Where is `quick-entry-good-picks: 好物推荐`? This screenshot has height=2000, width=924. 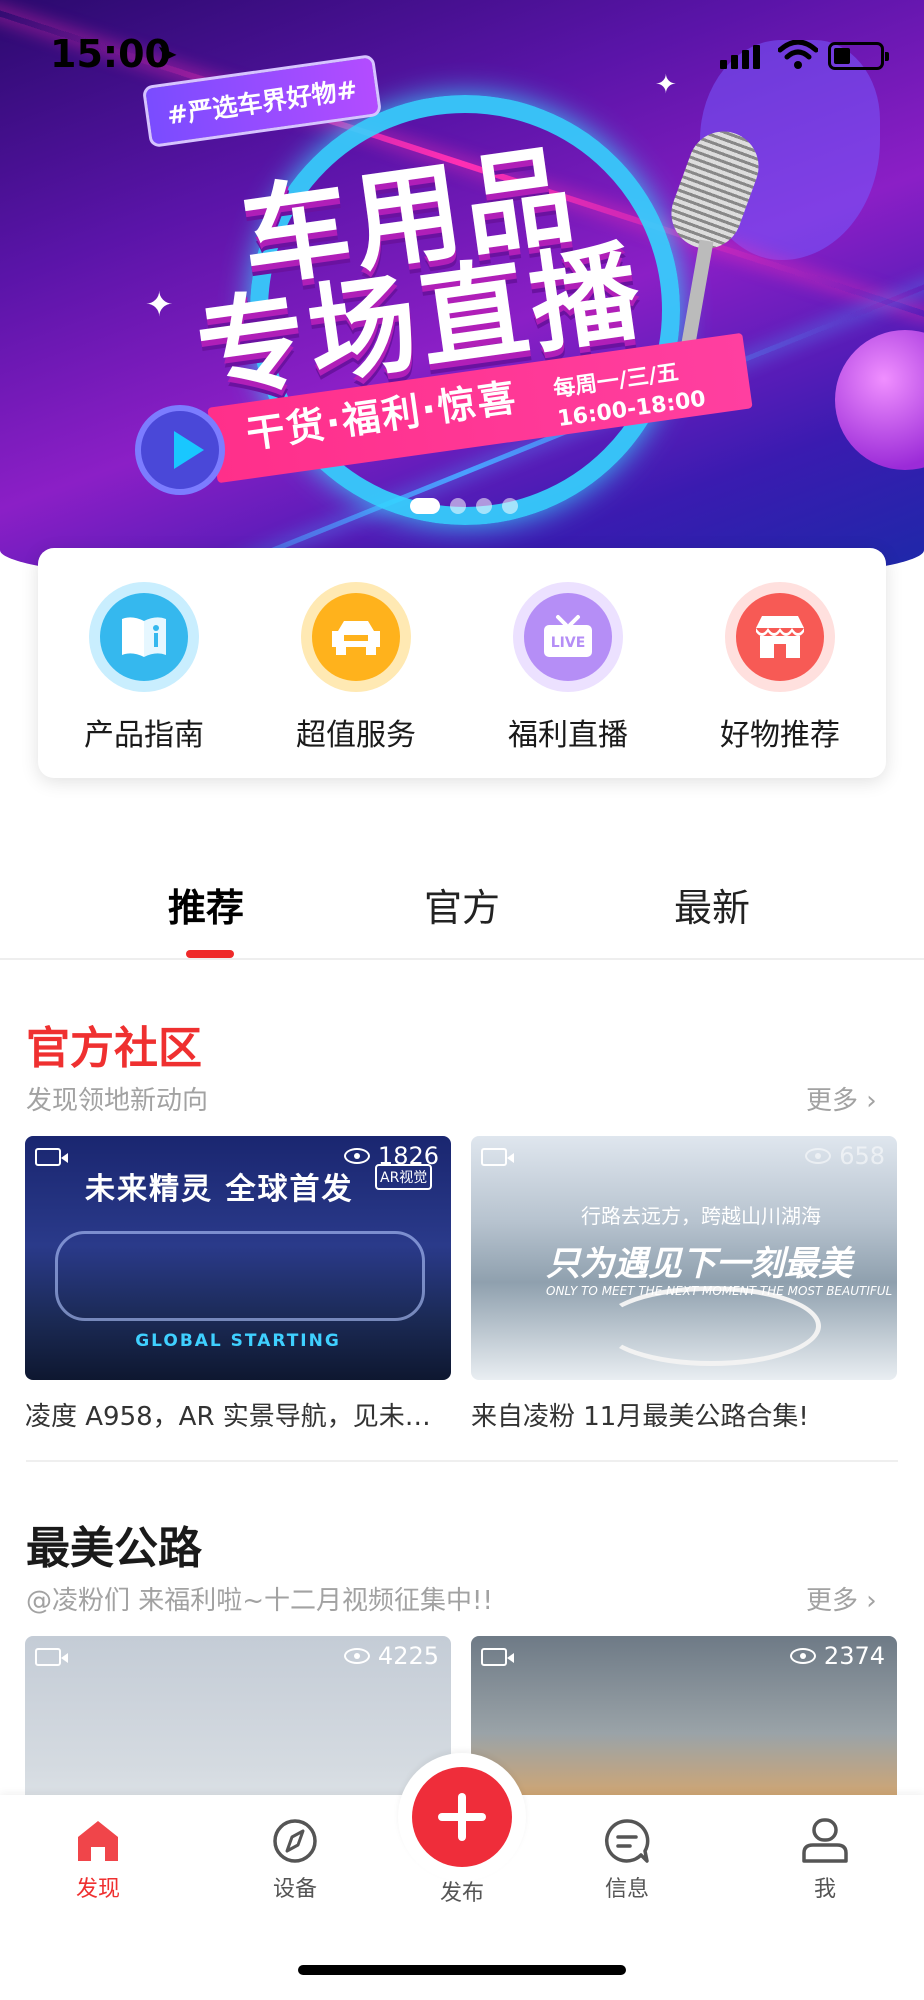
quick-entry-good-picks: 好物推荐 is located at coordinates (780, 680).